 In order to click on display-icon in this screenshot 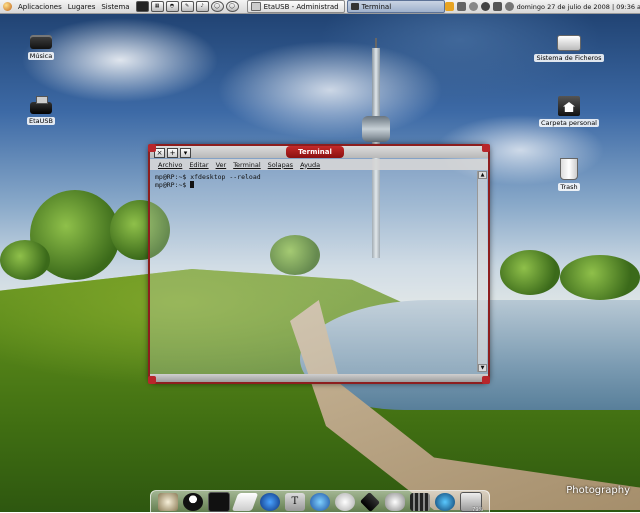, I will do `click(497, 6)`.